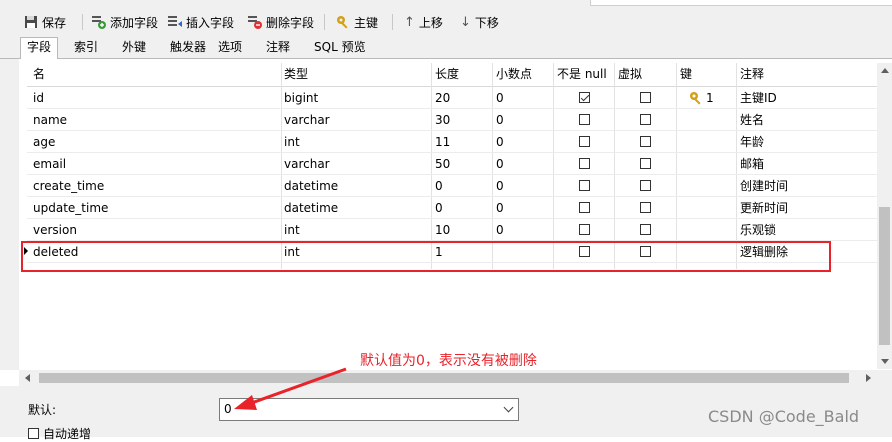  Describe the element at coordinates (784, 416) in the screenshot. I see `watermark: CSDN @Code_Bald` at that location.